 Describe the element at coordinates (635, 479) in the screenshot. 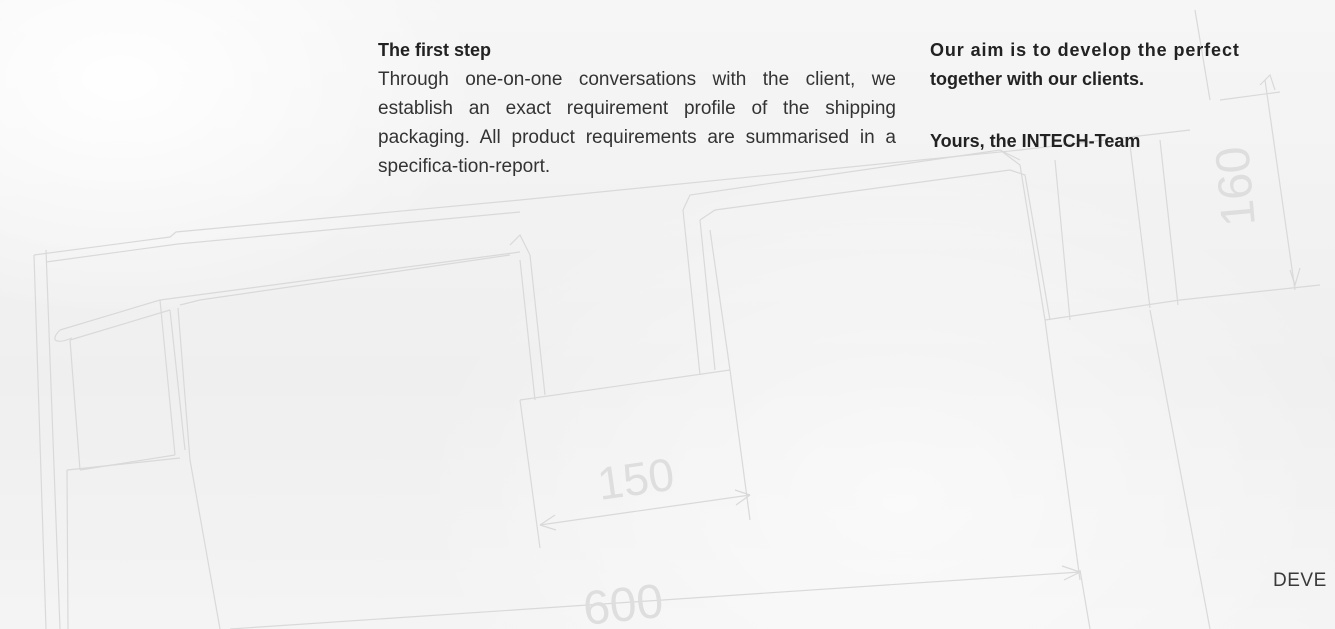

I see `dimension-label-150: 150` at that location.